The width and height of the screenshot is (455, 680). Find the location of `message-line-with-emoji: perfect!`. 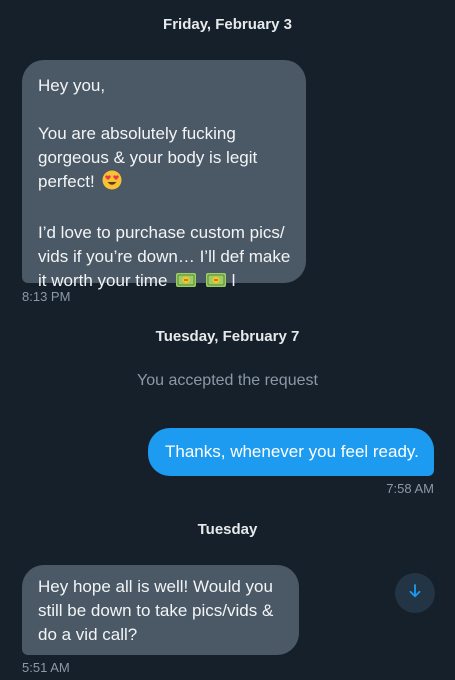

message-line-with-emoji: perfect! is located at coordinates (164, 183).